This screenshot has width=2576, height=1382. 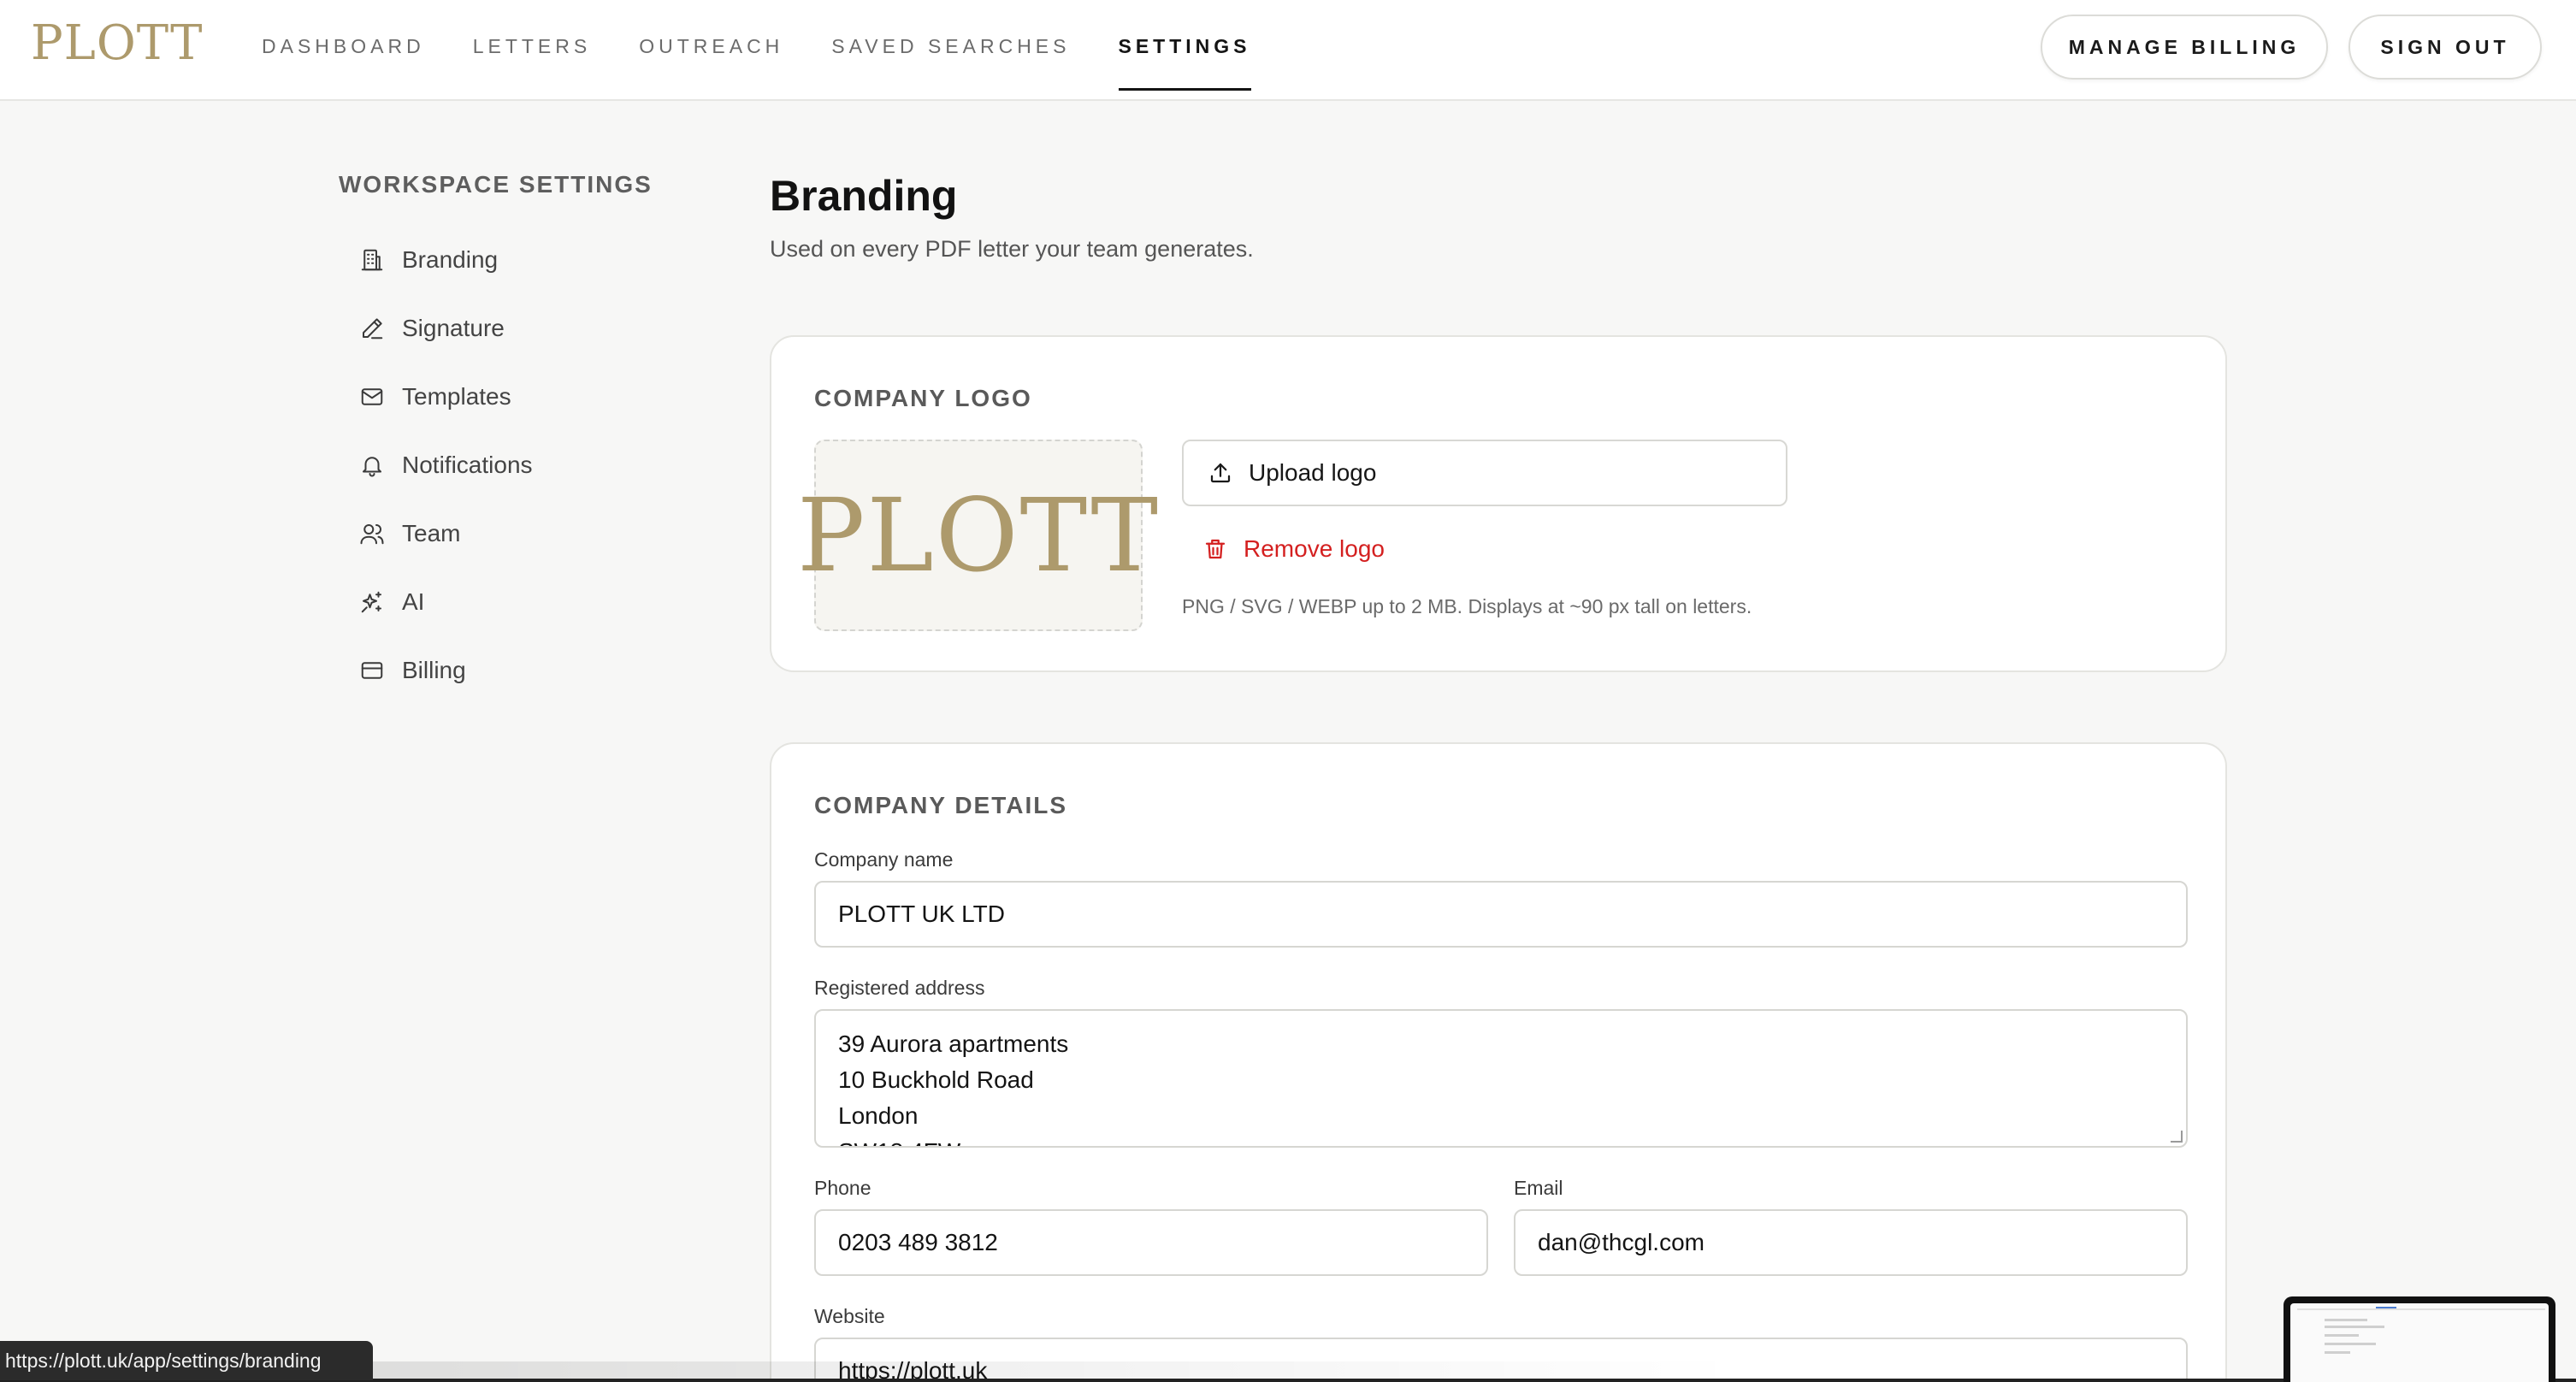 What do you see at coordinates (496, 184) in the screenshot?
I see `sidebar-heading: WORKSPACE SETTINGS` at bounding box center [496, 184].